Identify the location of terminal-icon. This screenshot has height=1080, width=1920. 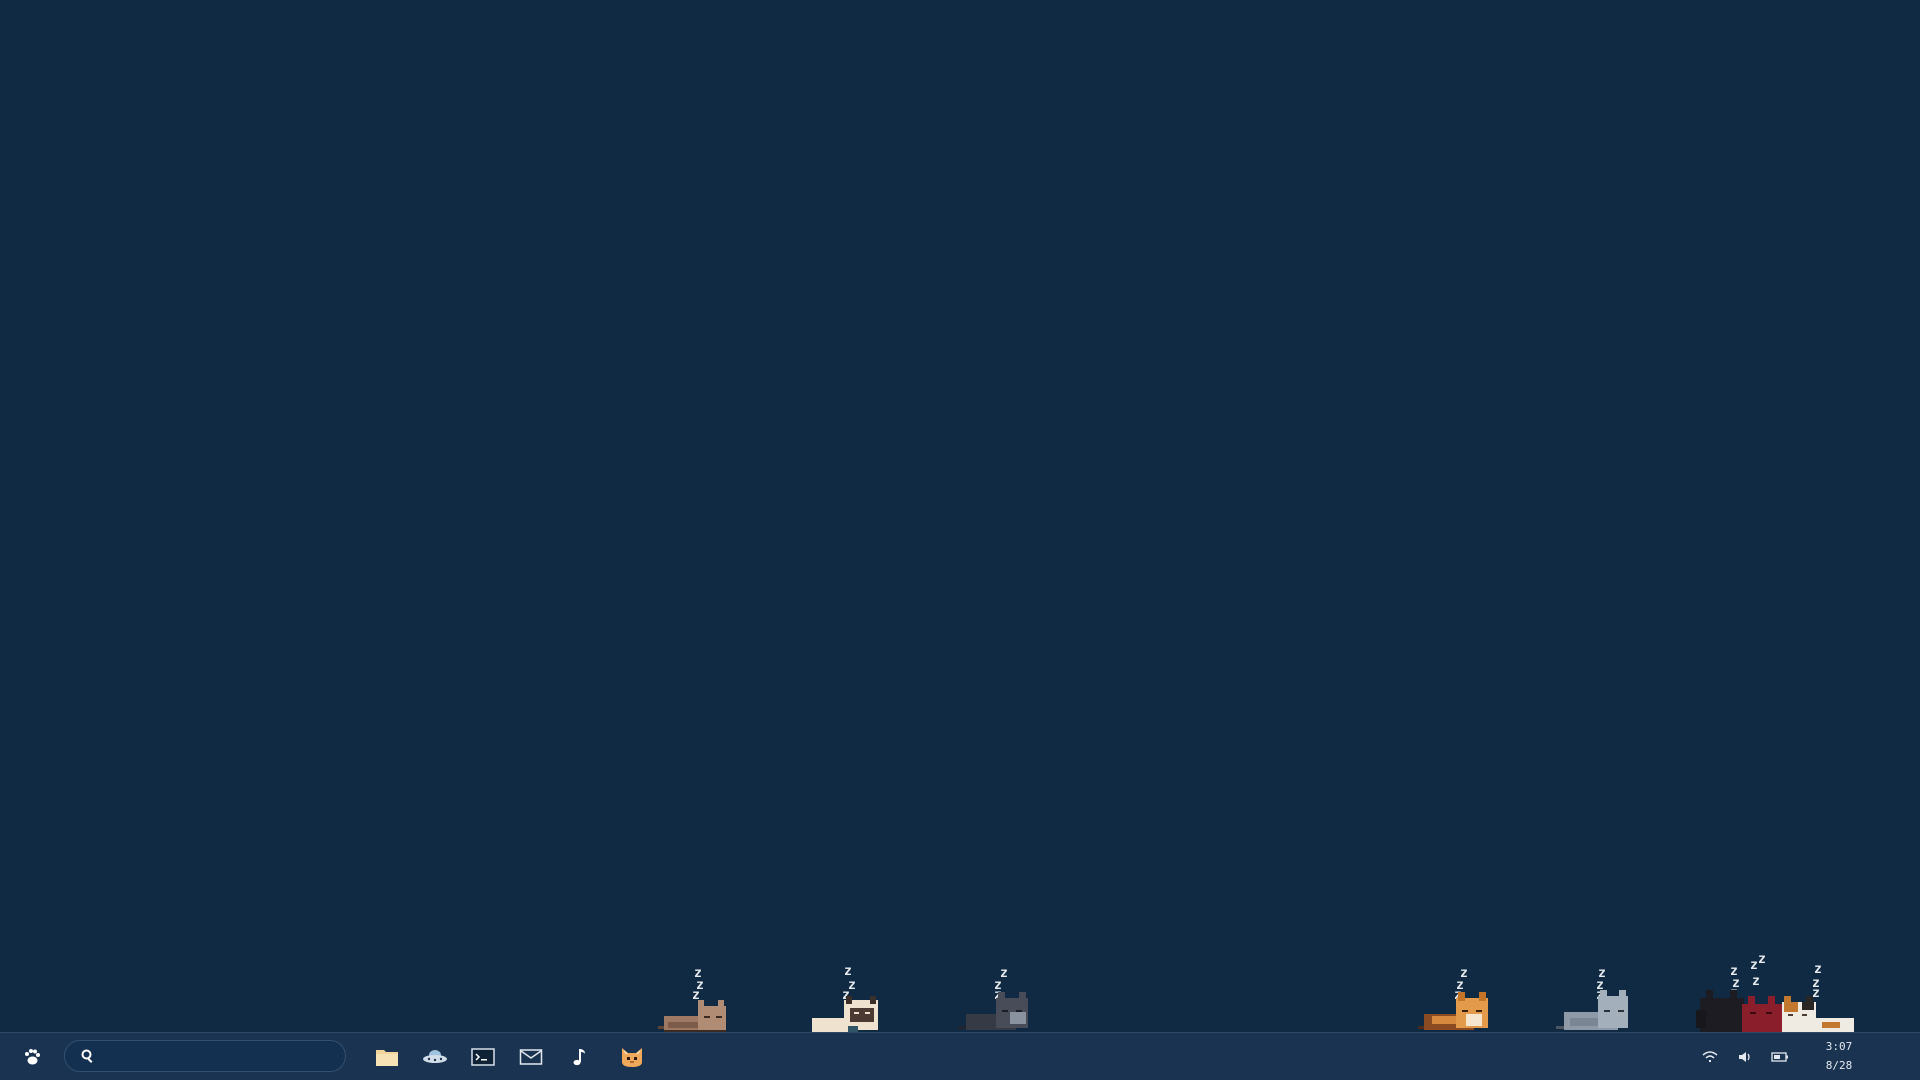
(483, 1057).